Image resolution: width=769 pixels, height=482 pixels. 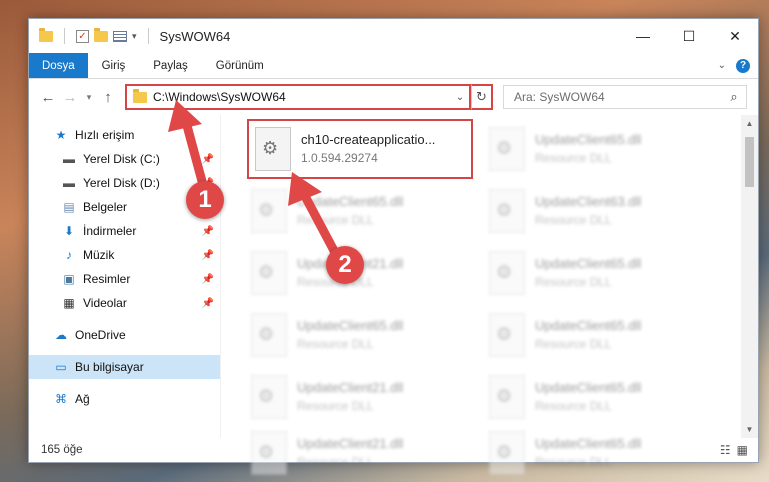 I want to click on annotation-arrows, so click(x=256, y=183).